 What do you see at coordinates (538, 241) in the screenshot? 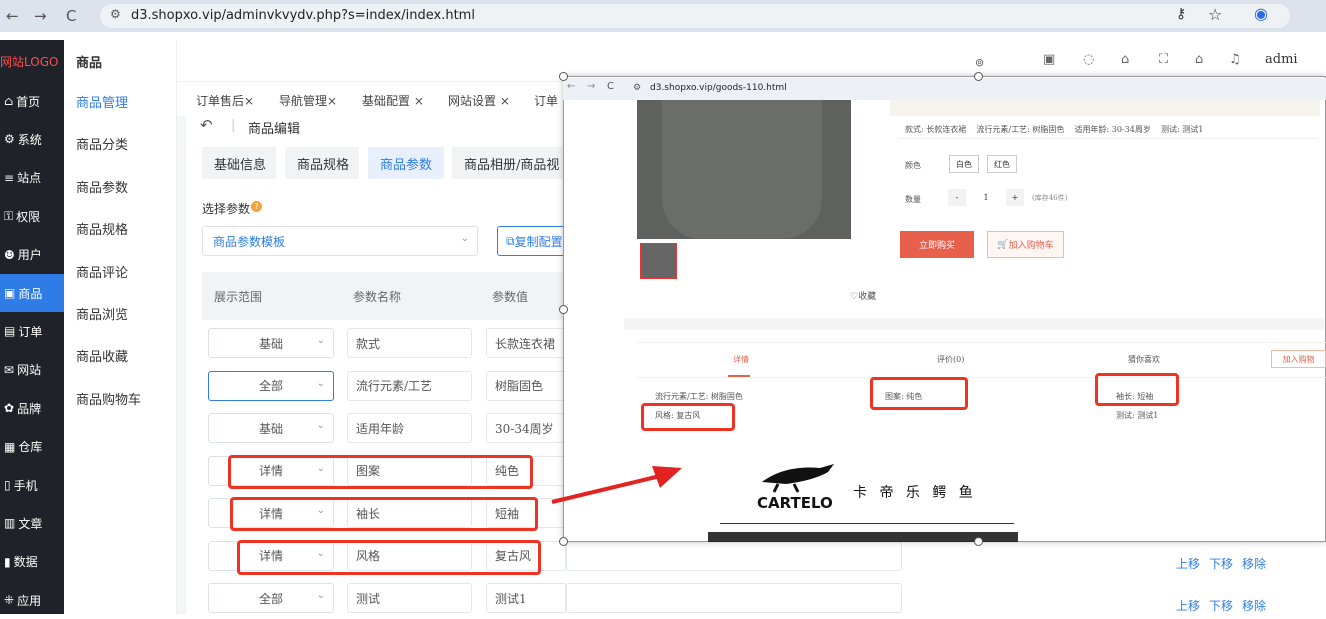
I see `copy-config-label: 复制配置` at bounding box center [538, 241].